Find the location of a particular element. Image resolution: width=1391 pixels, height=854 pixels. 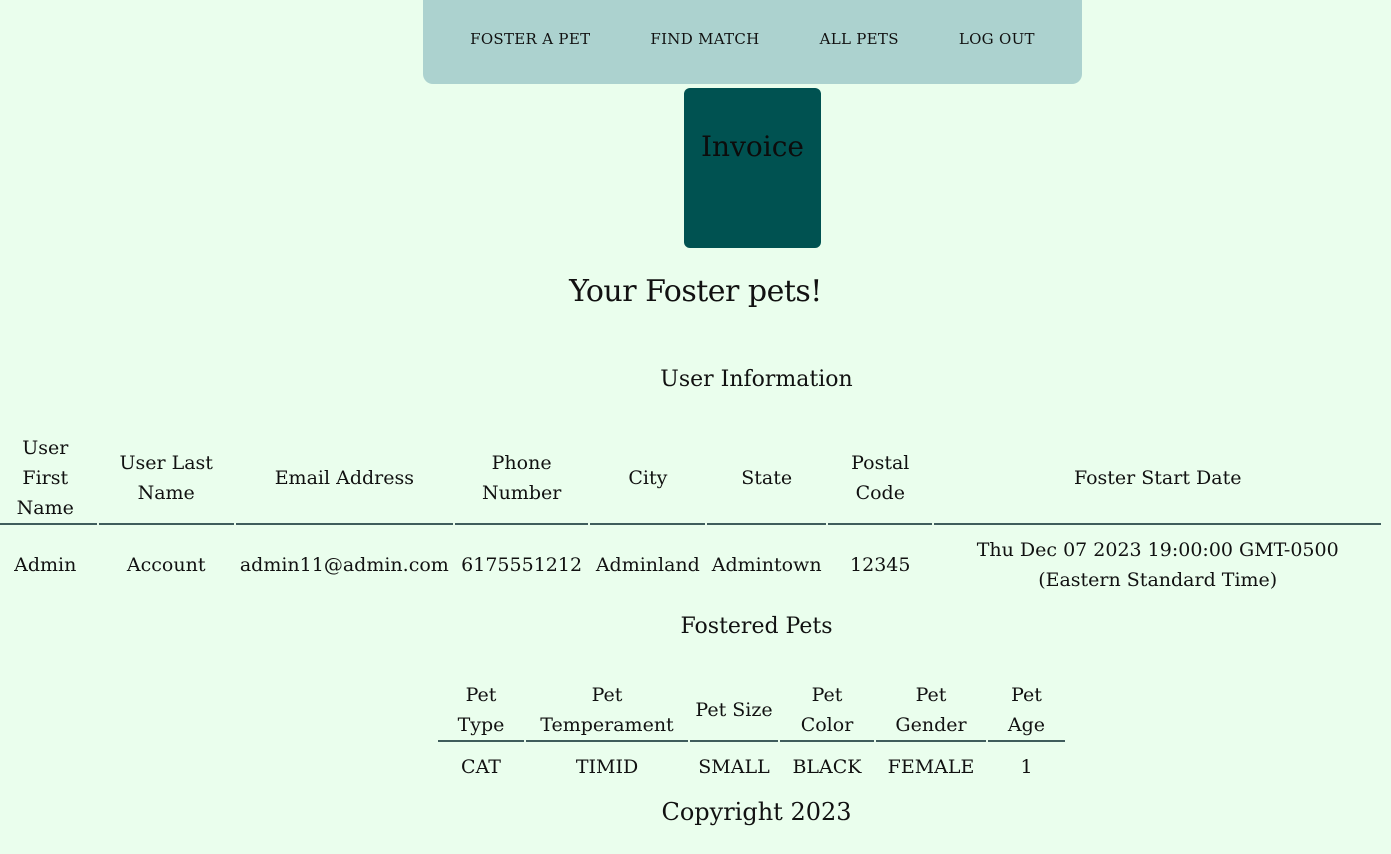

cell-last-name: Account is located at coordinates (166, 565).